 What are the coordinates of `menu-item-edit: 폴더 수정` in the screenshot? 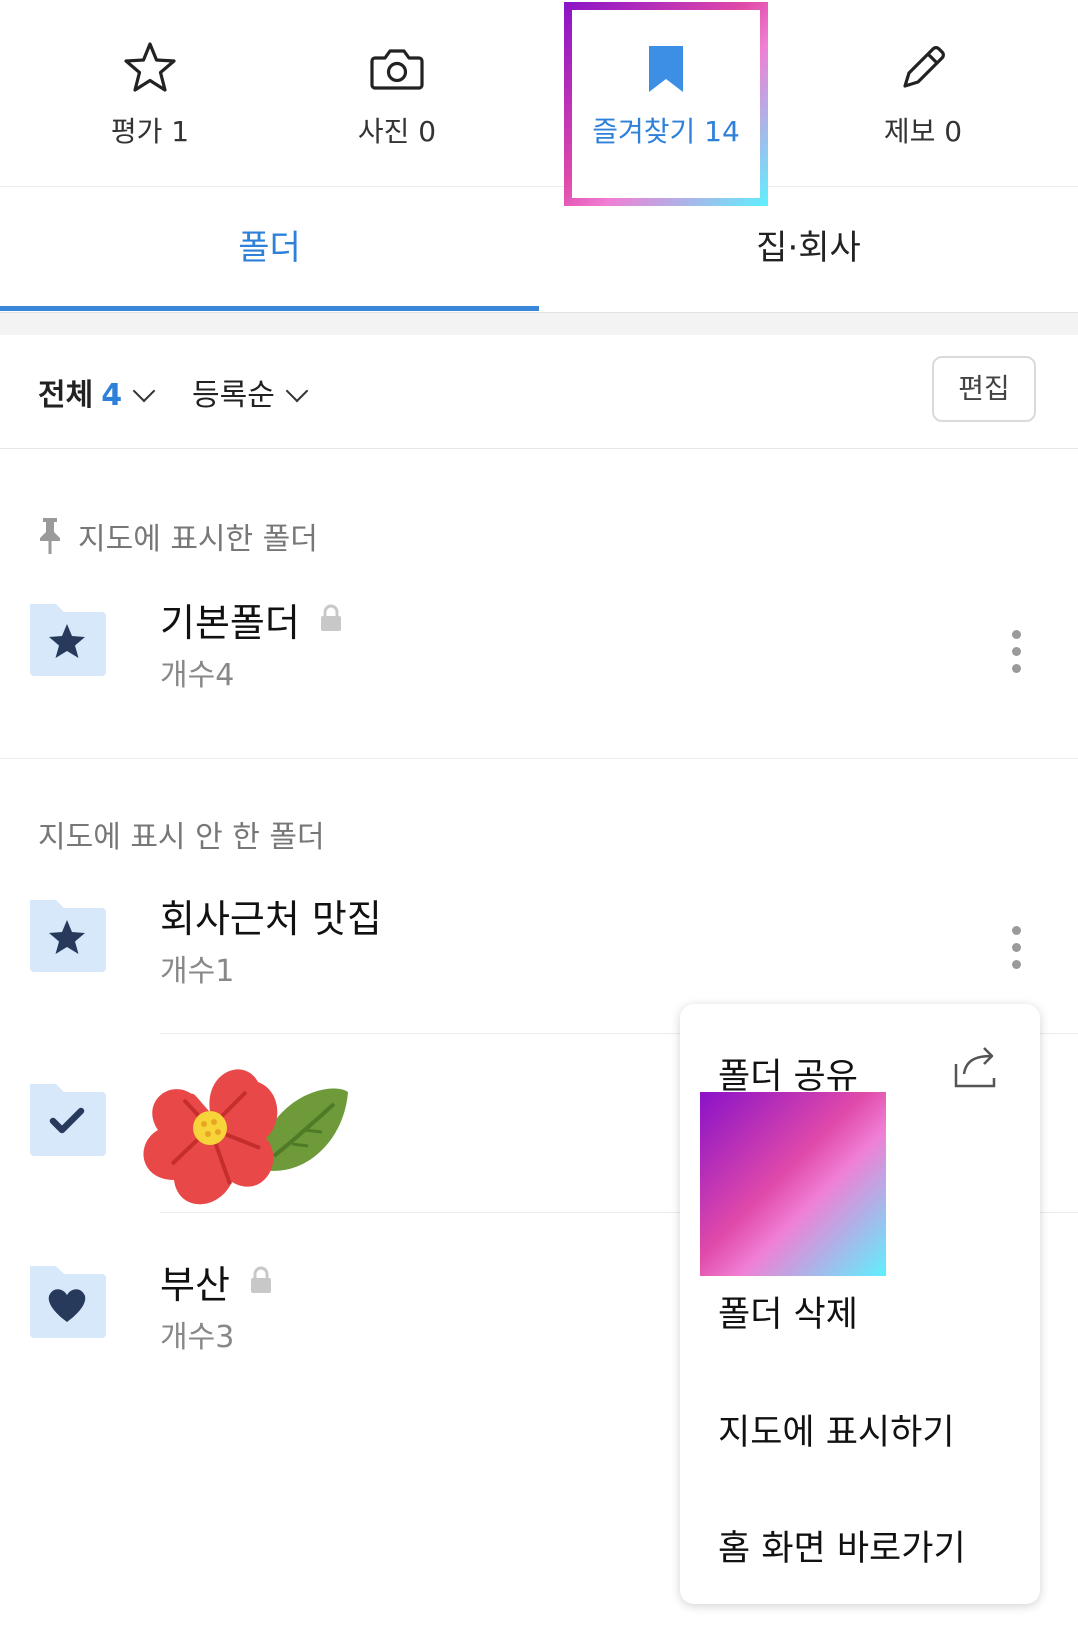 It's located at (788, 1193).